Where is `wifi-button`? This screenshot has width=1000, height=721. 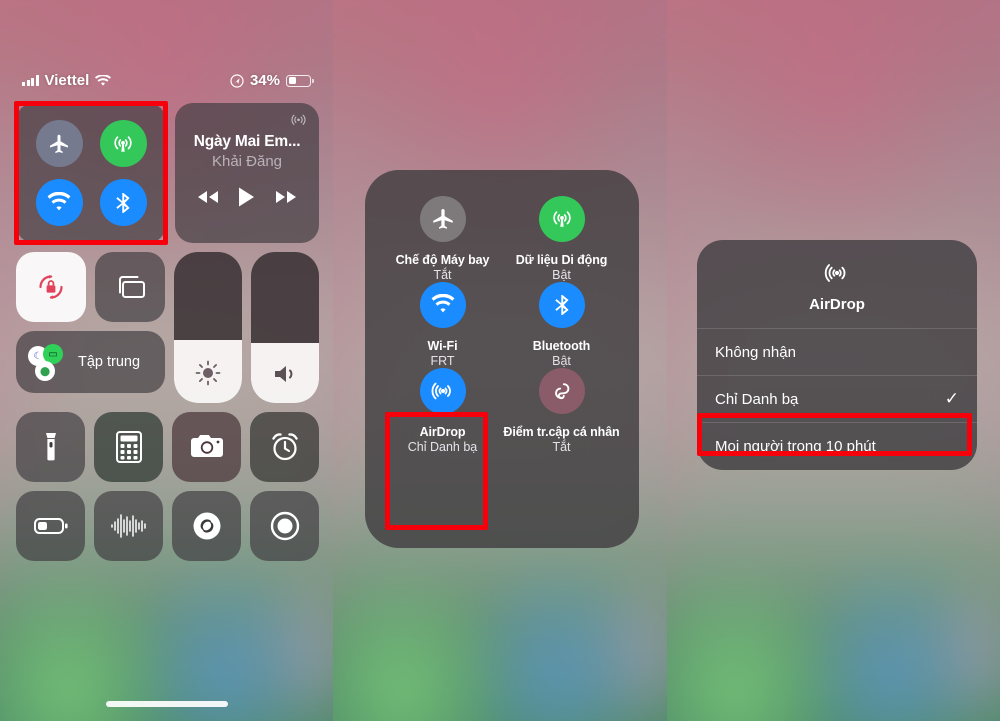 wifi-button is located at coordinates (59, 202).